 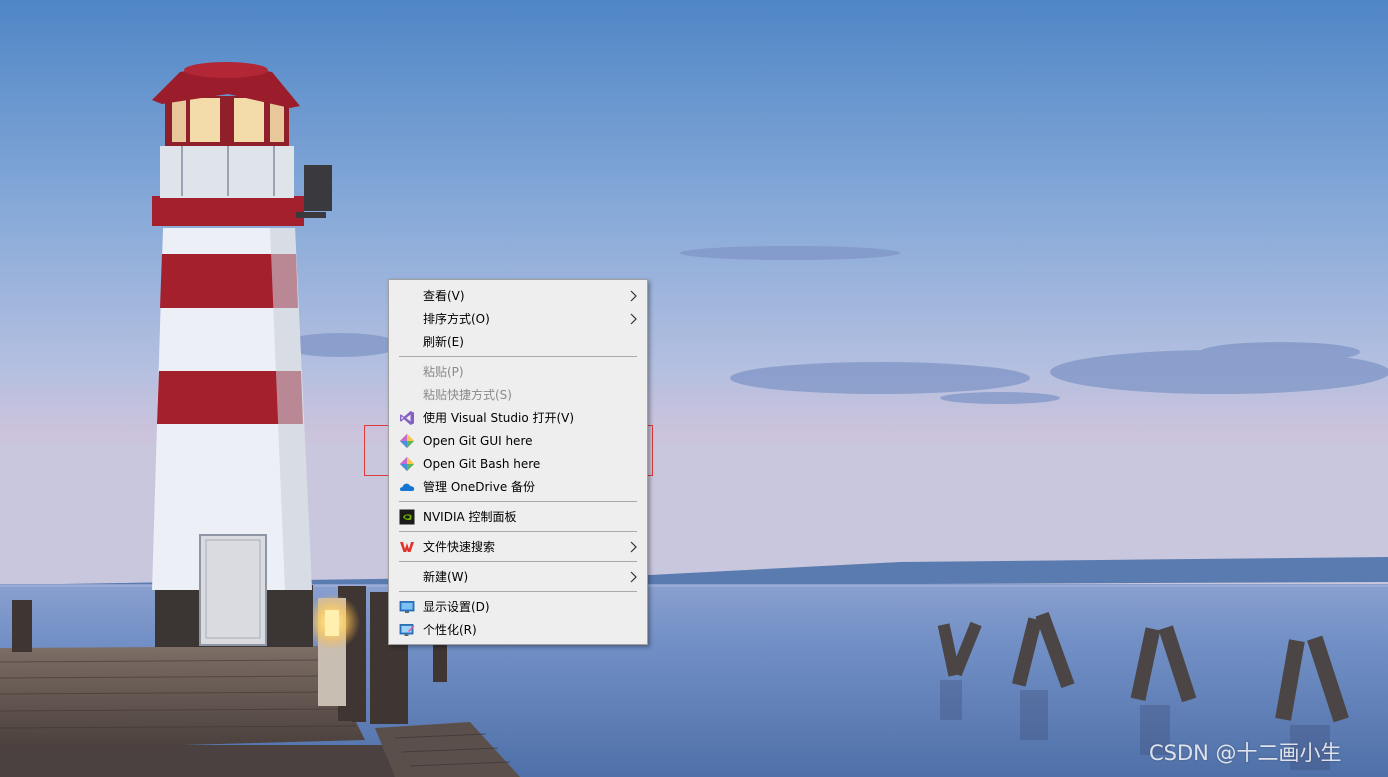 What do you see at coordinates (444, 296) in the screenshot?
I see `menu-item-label: 查看(V)` at bounding box center [444, 296].